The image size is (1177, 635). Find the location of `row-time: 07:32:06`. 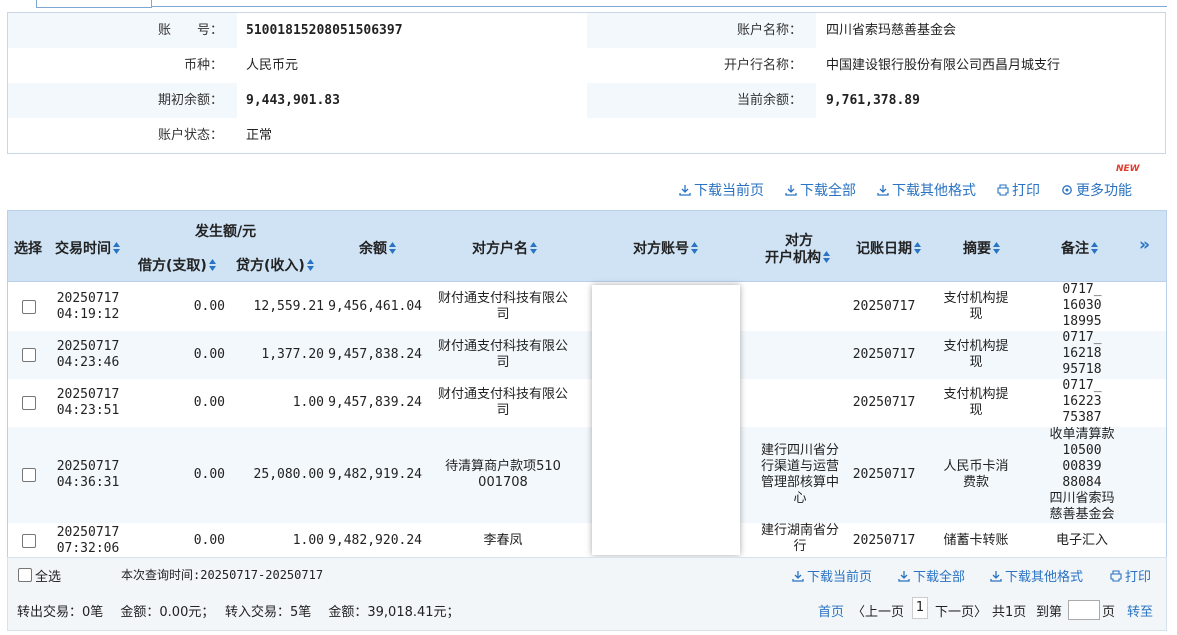

row-time: 07:32:06 is located at coordinates (88, 548).